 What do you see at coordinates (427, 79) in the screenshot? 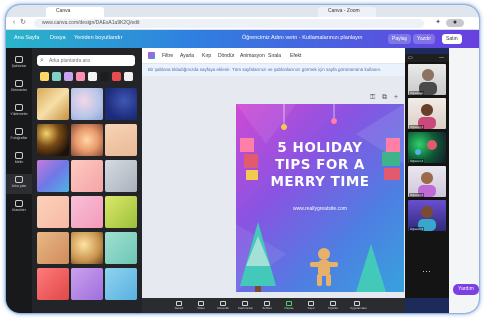
I see `video-tile: Öğretmen` at bounding box center [427, 79].